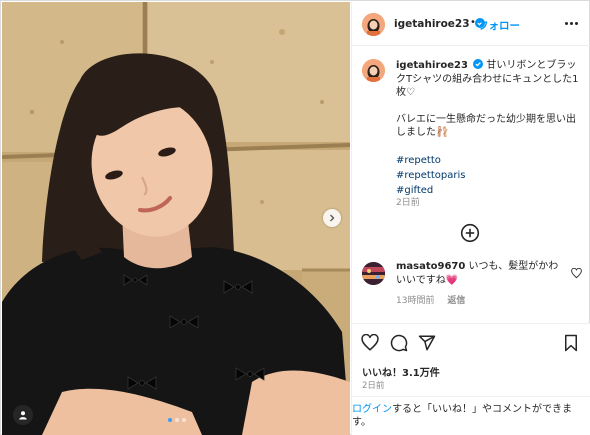 This screenshot has height=435, width=590. Describe the element at coordinates (408, 203) in the screenshot. I see `caption-timestamp: 2日前` at that location.